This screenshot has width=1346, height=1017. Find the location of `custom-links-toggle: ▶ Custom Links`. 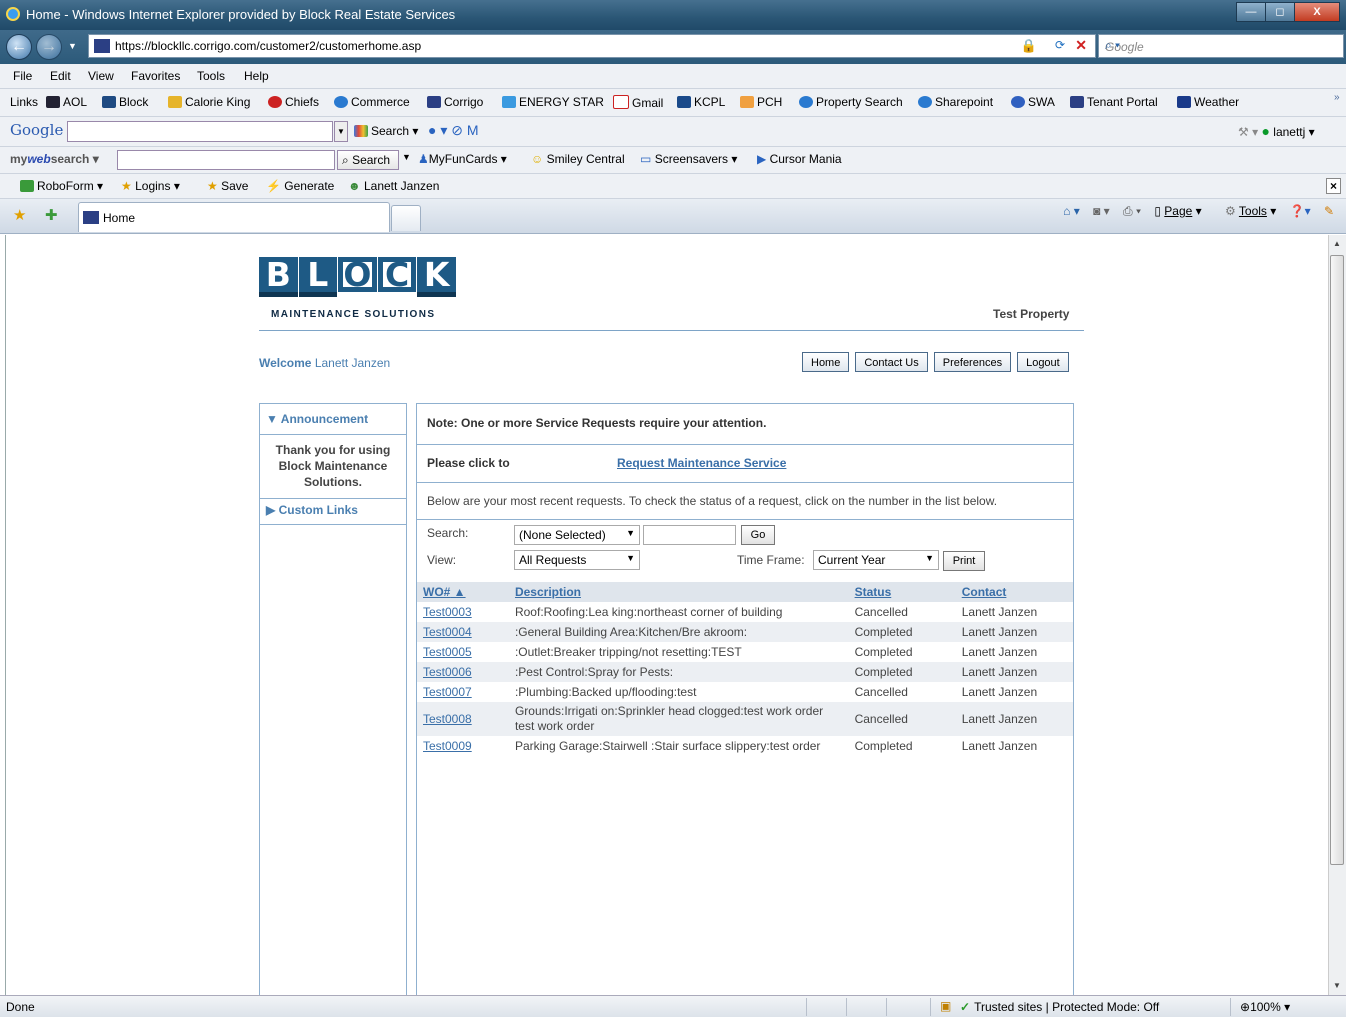

custom-links-toggle: ▶ Custom Links is located at coordinates (312, 510).